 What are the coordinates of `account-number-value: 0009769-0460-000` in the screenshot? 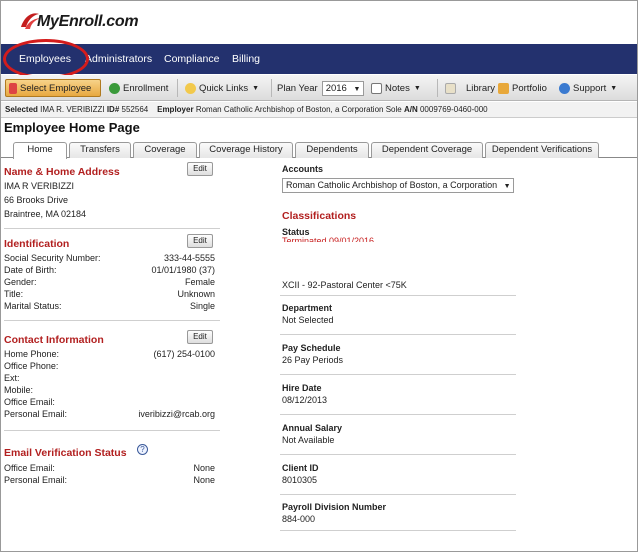 It's located at (453, 109).